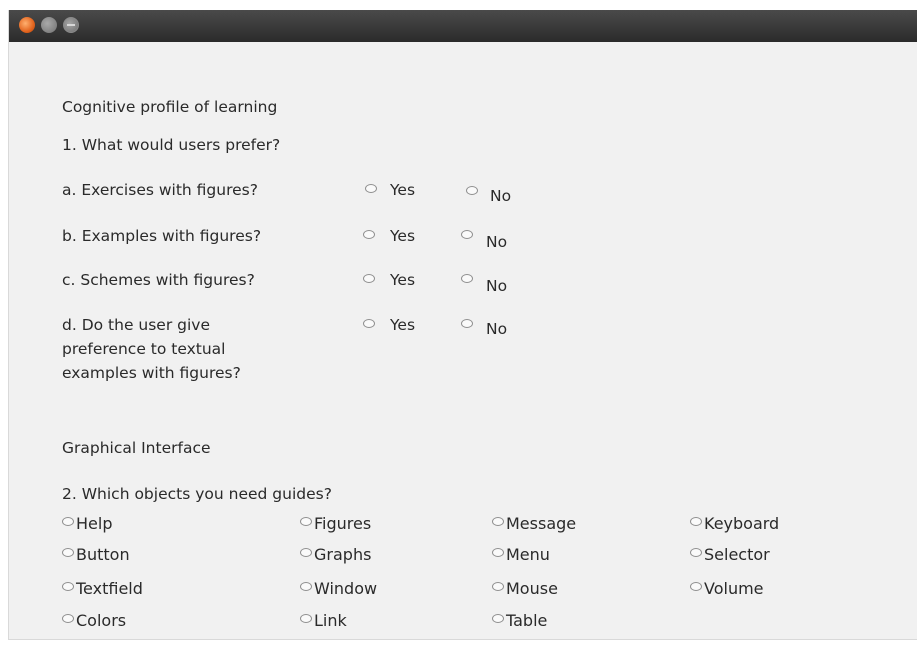  Describe the element at coordinates (467, 323) in the screenshot. I see `question-1d-no-radio` at that location.